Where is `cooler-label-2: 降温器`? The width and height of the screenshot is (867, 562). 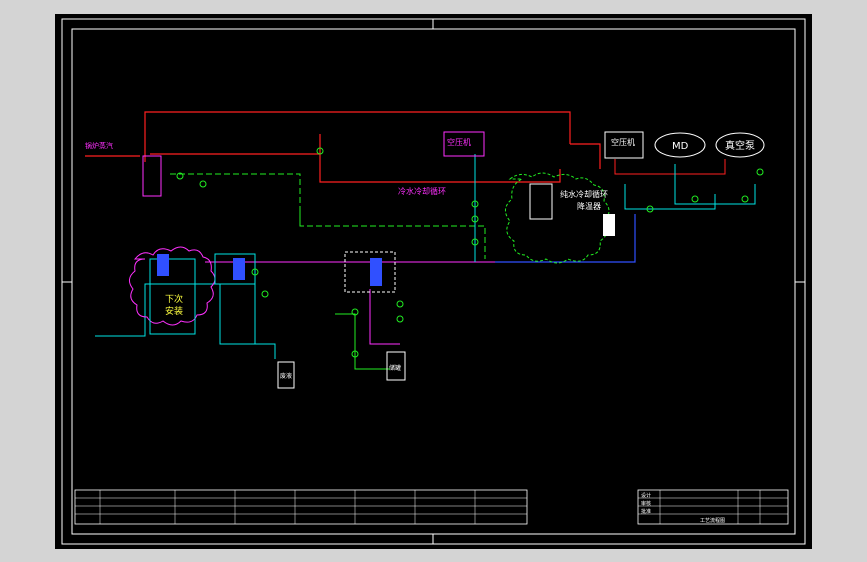
cooler-label-2: 降温器 is located at coordinates (589, 206).